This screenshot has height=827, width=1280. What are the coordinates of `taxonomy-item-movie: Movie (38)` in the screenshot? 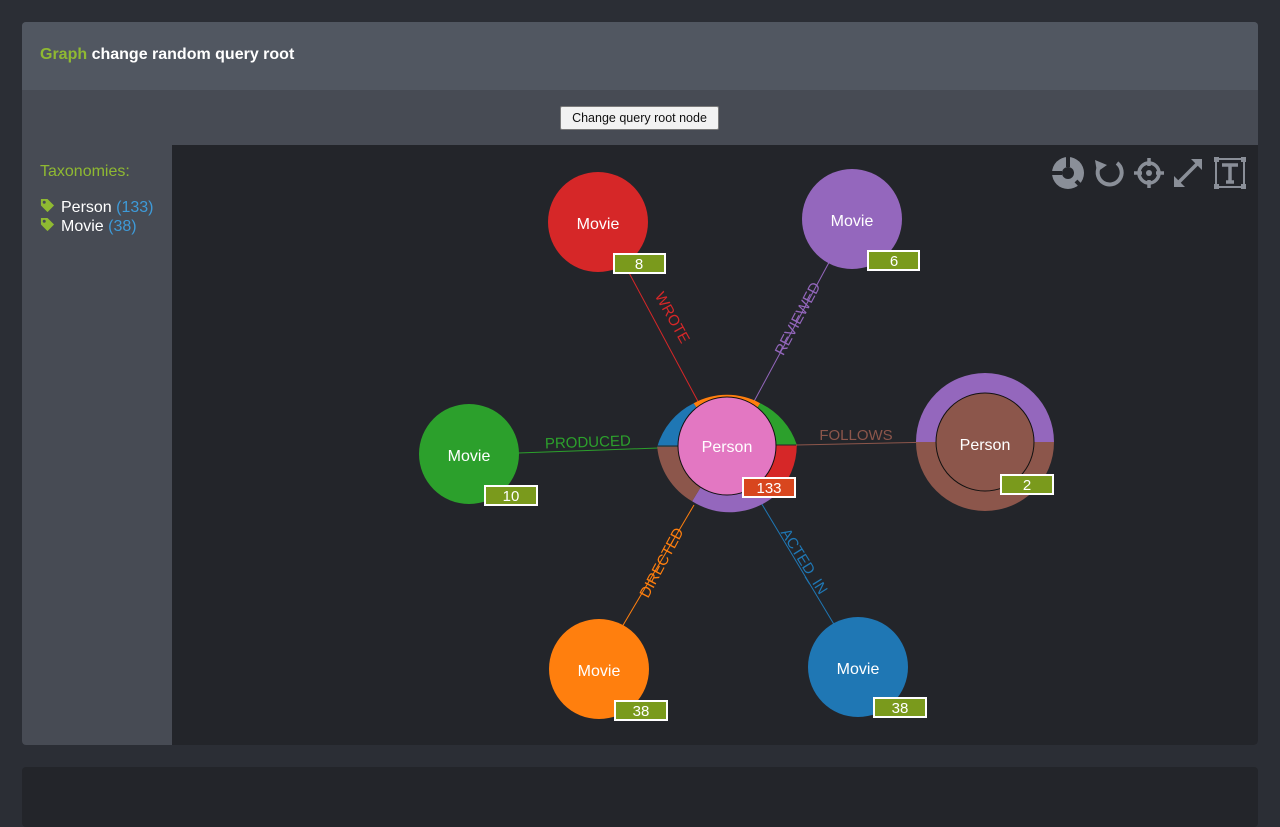 It's located at (88, 226).